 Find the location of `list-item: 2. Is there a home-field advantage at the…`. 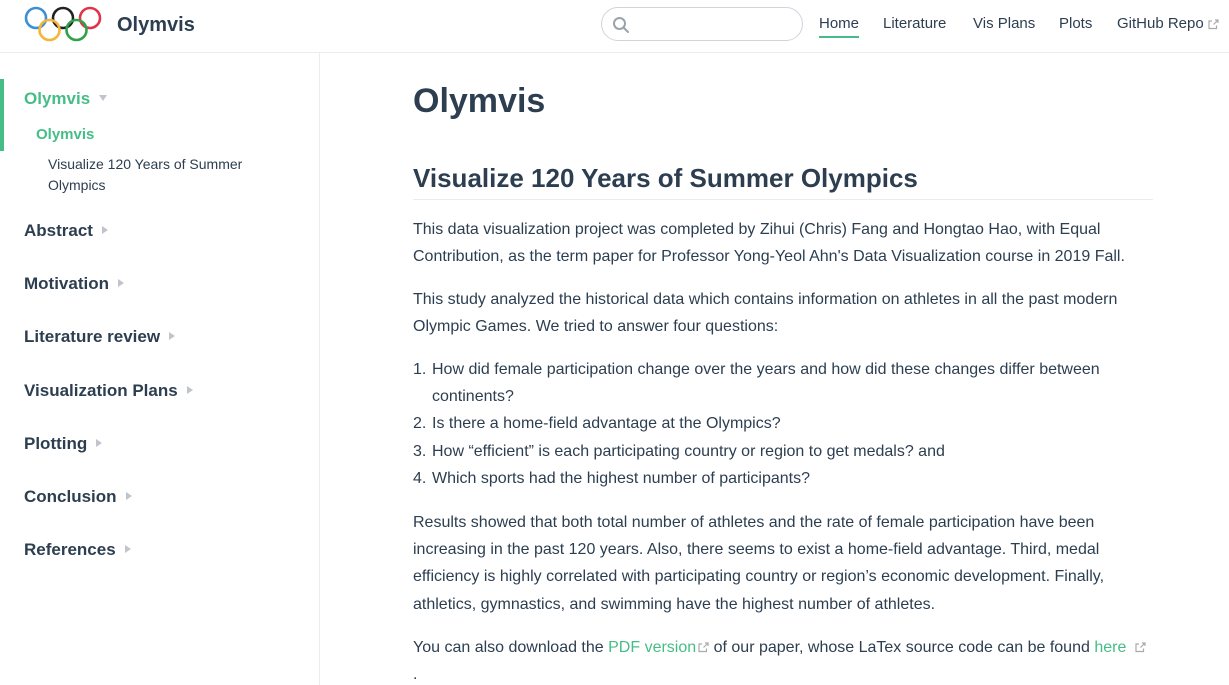

list-item: 2. Is there a home-field advantage at the… is located at coordinates (597, 424).